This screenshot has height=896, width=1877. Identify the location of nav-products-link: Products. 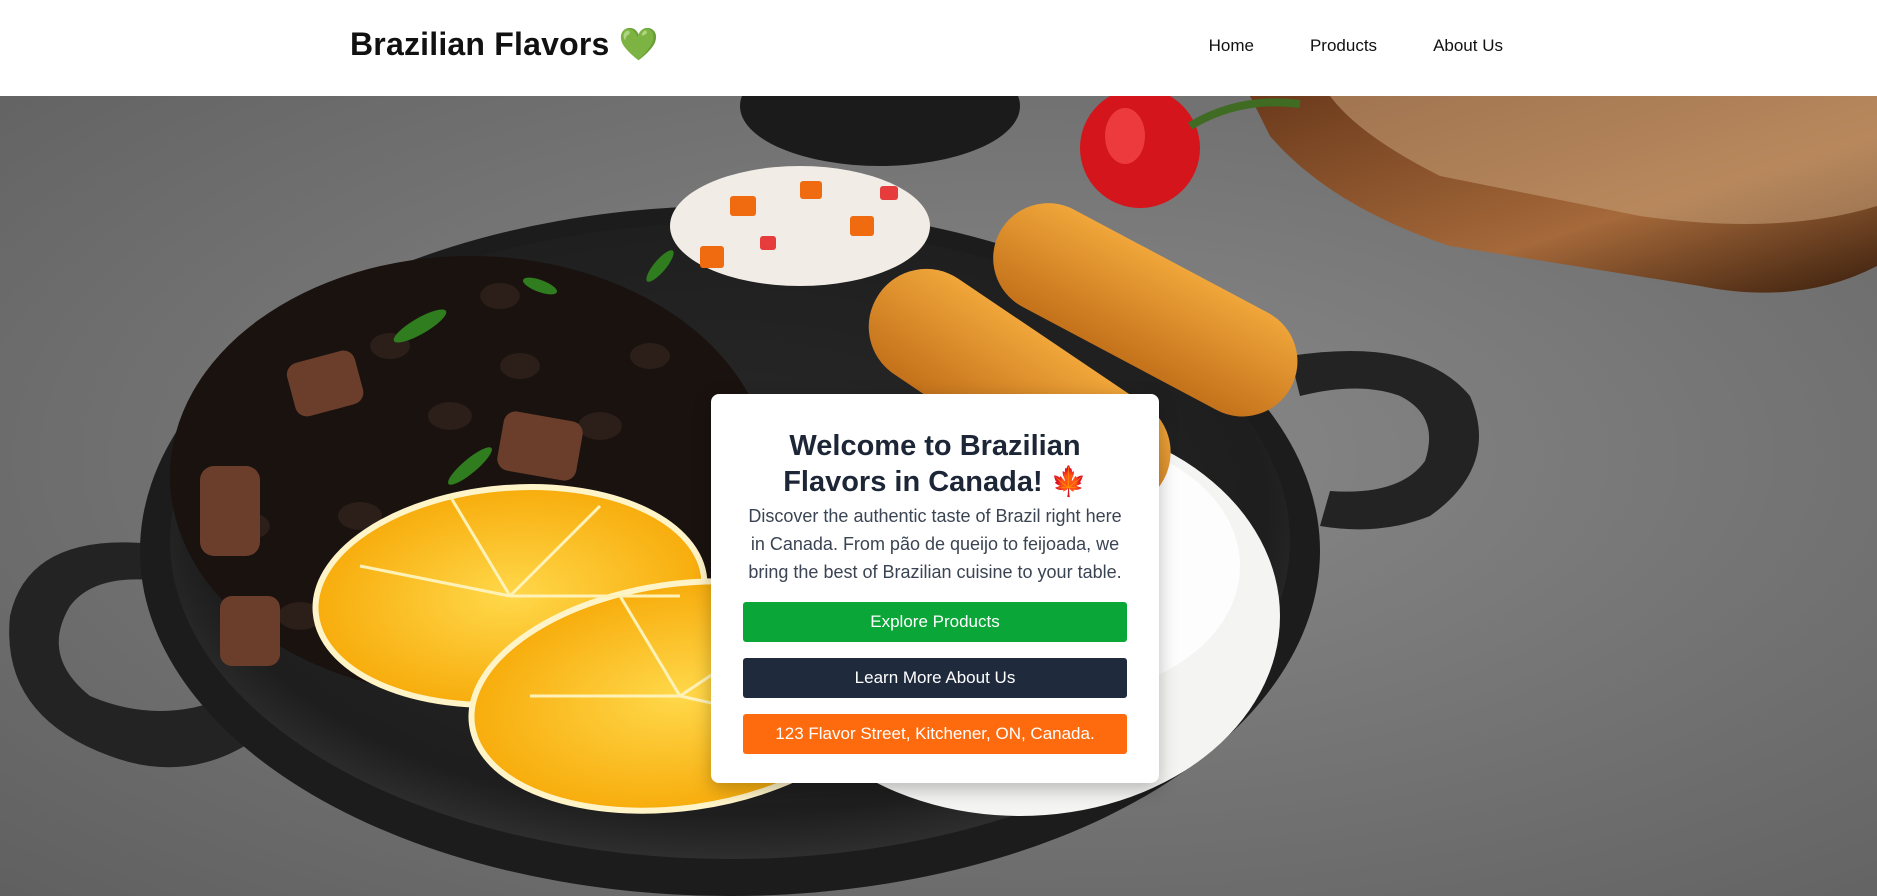
(1343, 46).